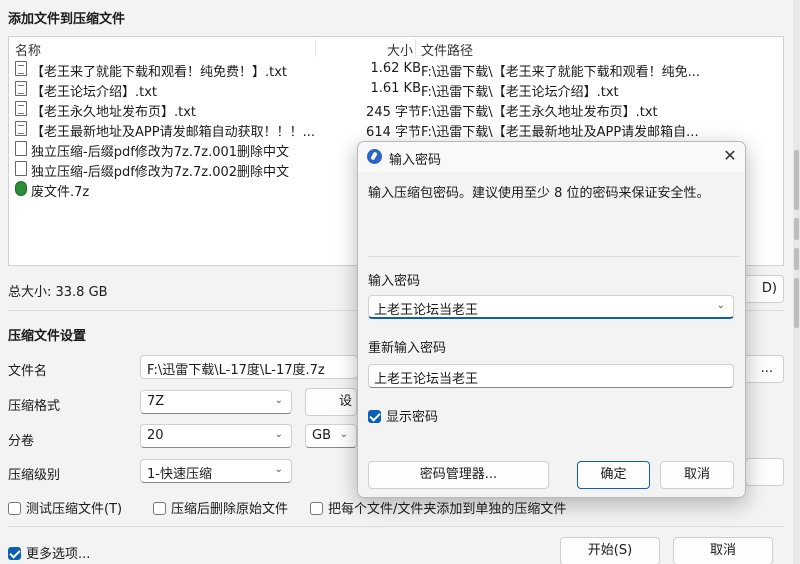  I want to click on file-name: 【老王来了就能下载和观看！纯免费！】.txt, so click(159, 72).